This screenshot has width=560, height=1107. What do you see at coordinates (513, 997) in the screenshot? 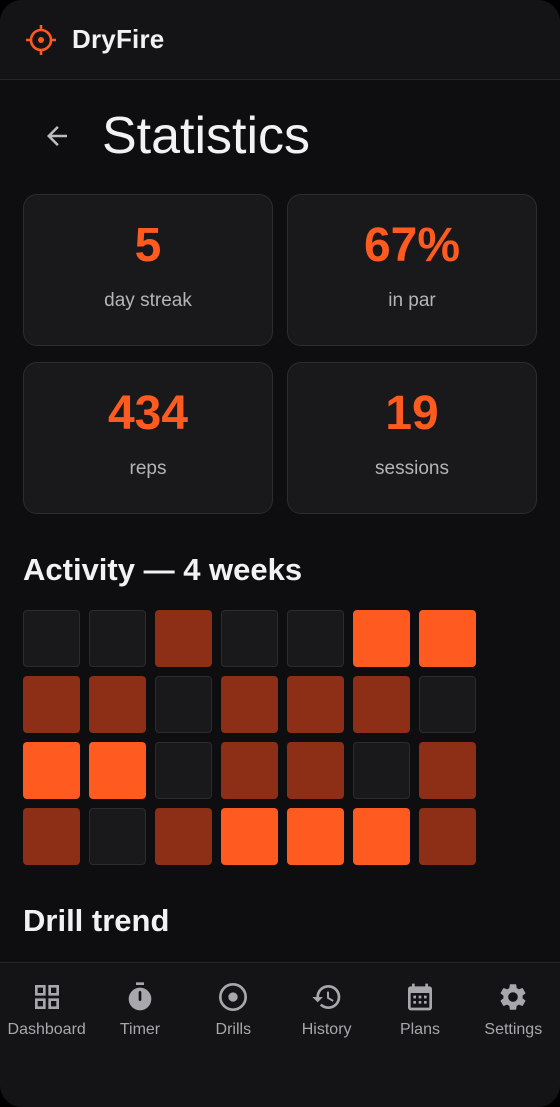
I see `gear-icon` at bounding box center [513, 997].